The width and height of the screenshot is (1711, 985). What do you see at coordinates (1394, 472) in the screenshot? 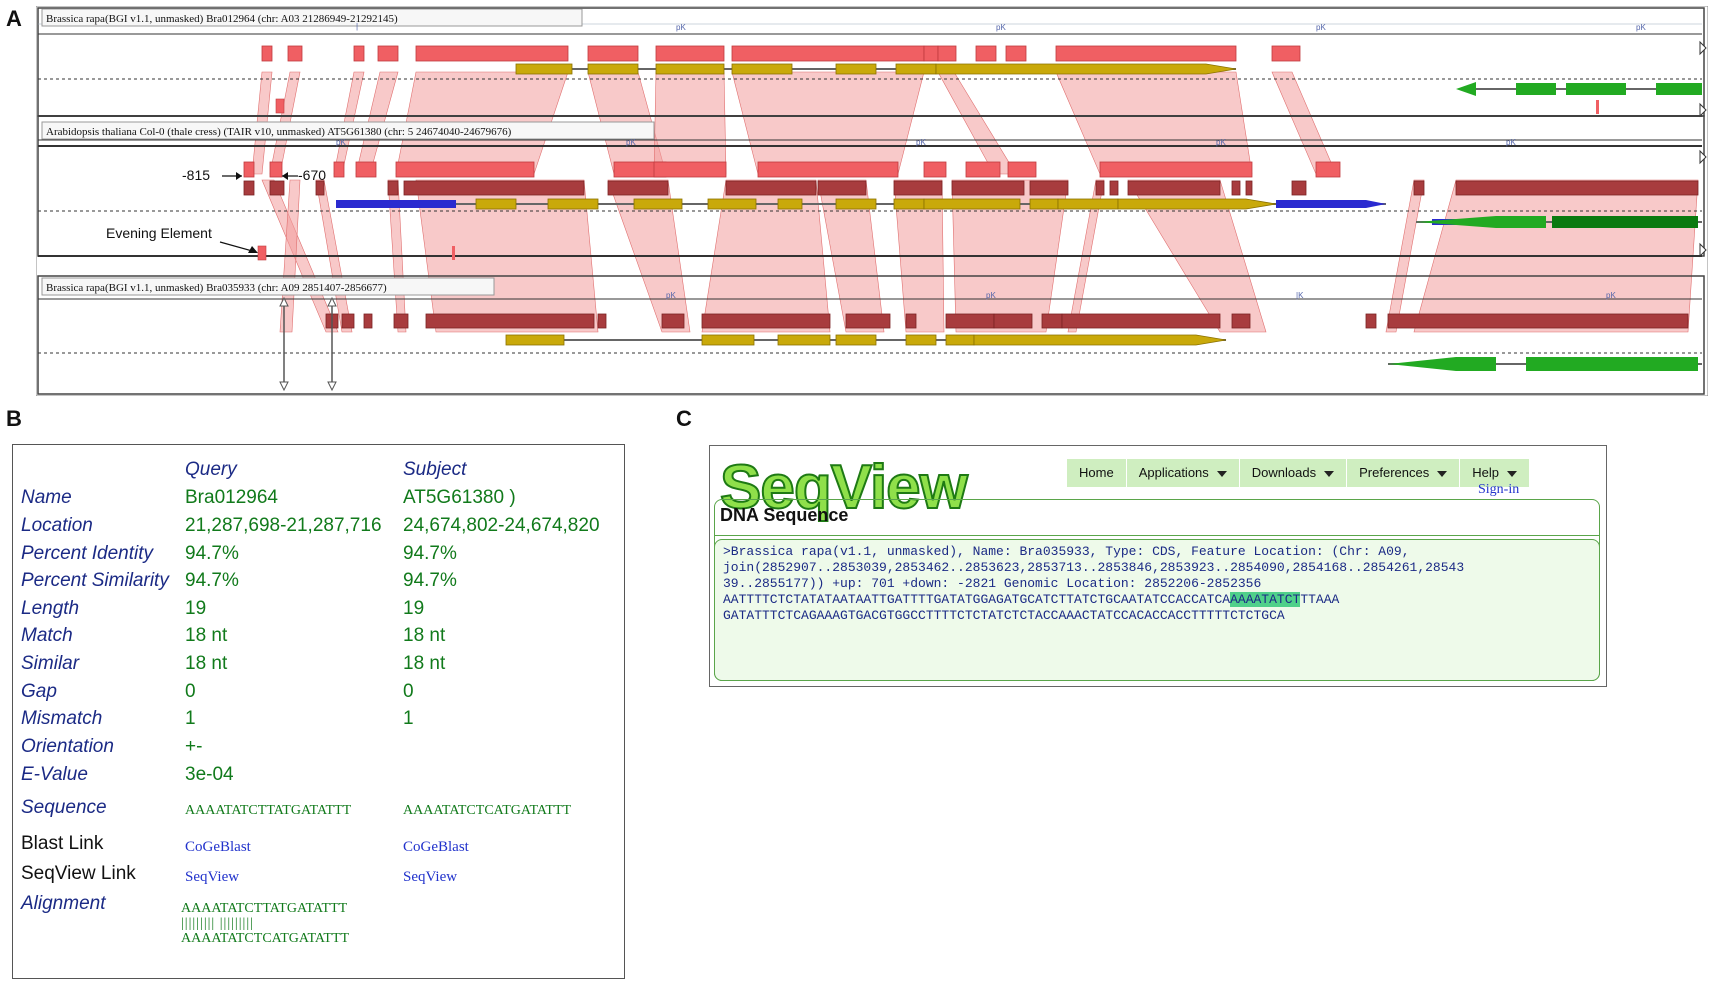
I see `menu-item-label: Preferences` at bounding box center [1394, 472].